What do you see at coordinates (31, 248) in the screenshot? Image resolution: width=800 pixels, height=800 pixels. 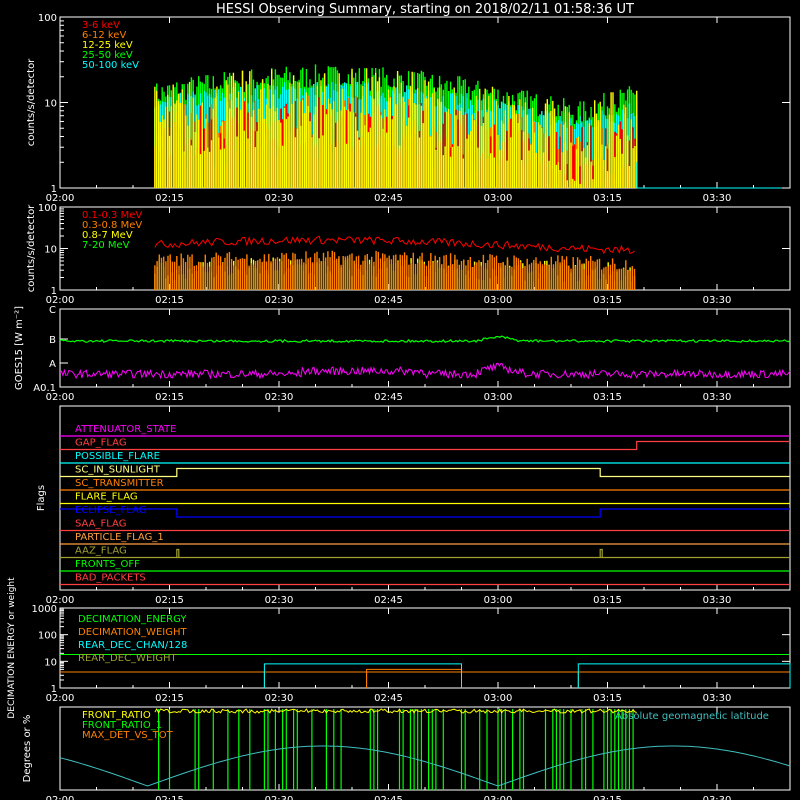 I see `panel-gamma-ylabel: counts/s/detector` at bounding box center [31, 248].